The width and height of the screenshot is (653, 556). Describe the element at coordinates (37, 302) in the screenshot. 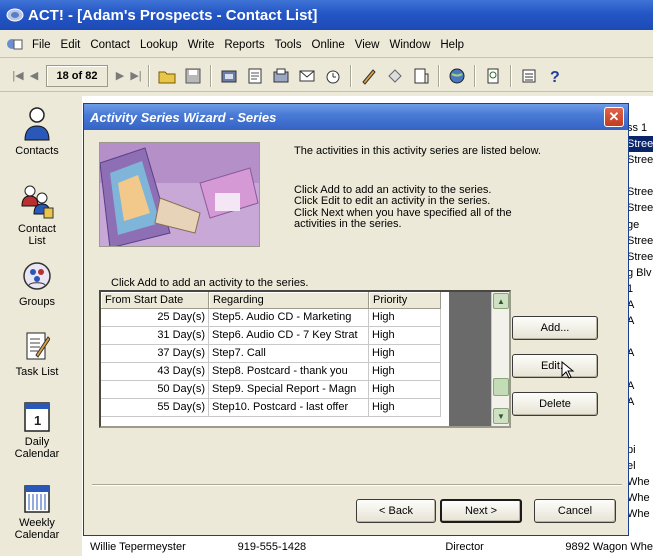

I see `sidebar-item-label: Groups` at that location.